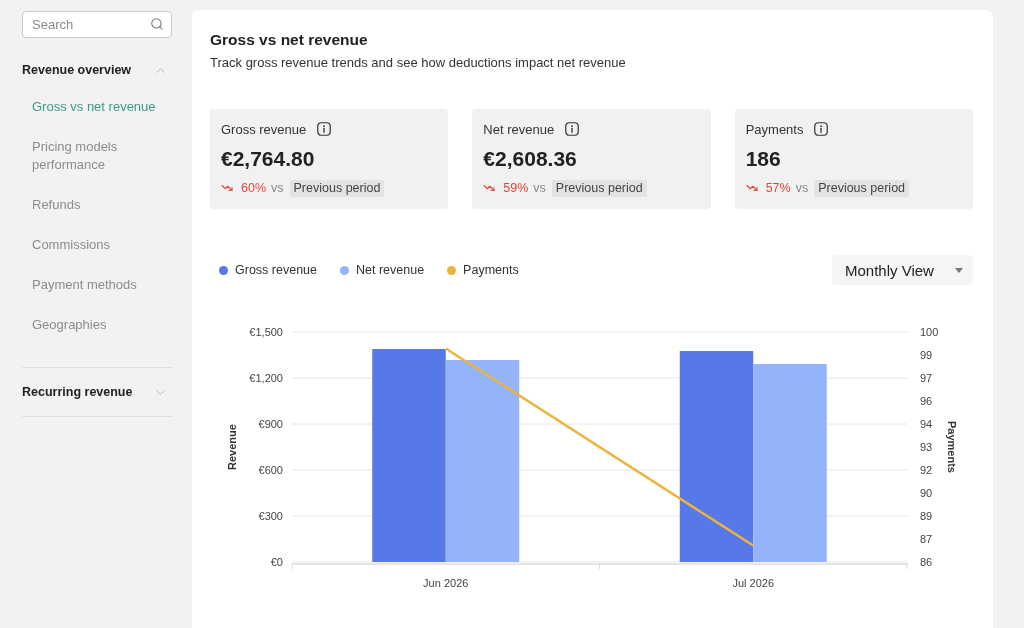 The height and width of the screenshot is (628, 1024). Describe the element at coordinates (753, 583) in the screenshot. I see `category-label: Jul 2026` at that location.